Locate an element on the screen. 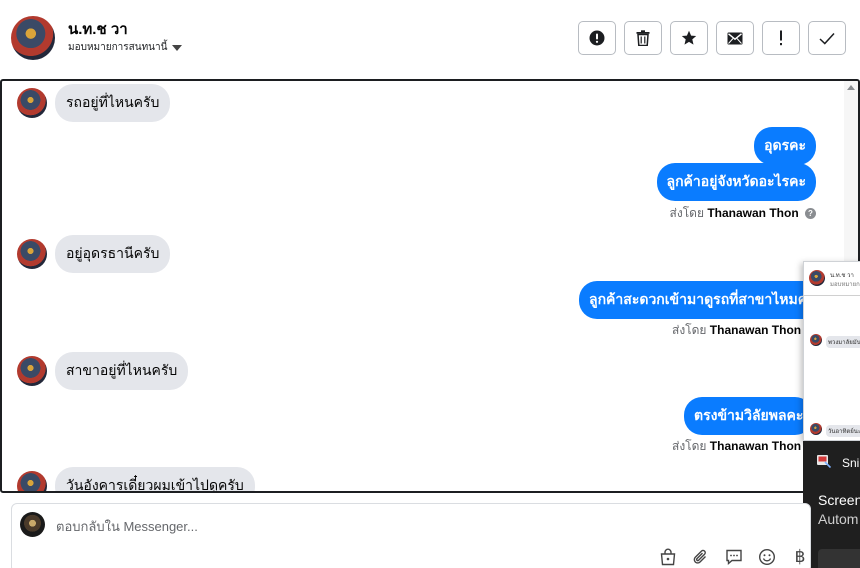 The width and height of the screenshot is (860, 568). incoming-message: อยู่อุดรธานีครับ is located at coordinates (94, 254).